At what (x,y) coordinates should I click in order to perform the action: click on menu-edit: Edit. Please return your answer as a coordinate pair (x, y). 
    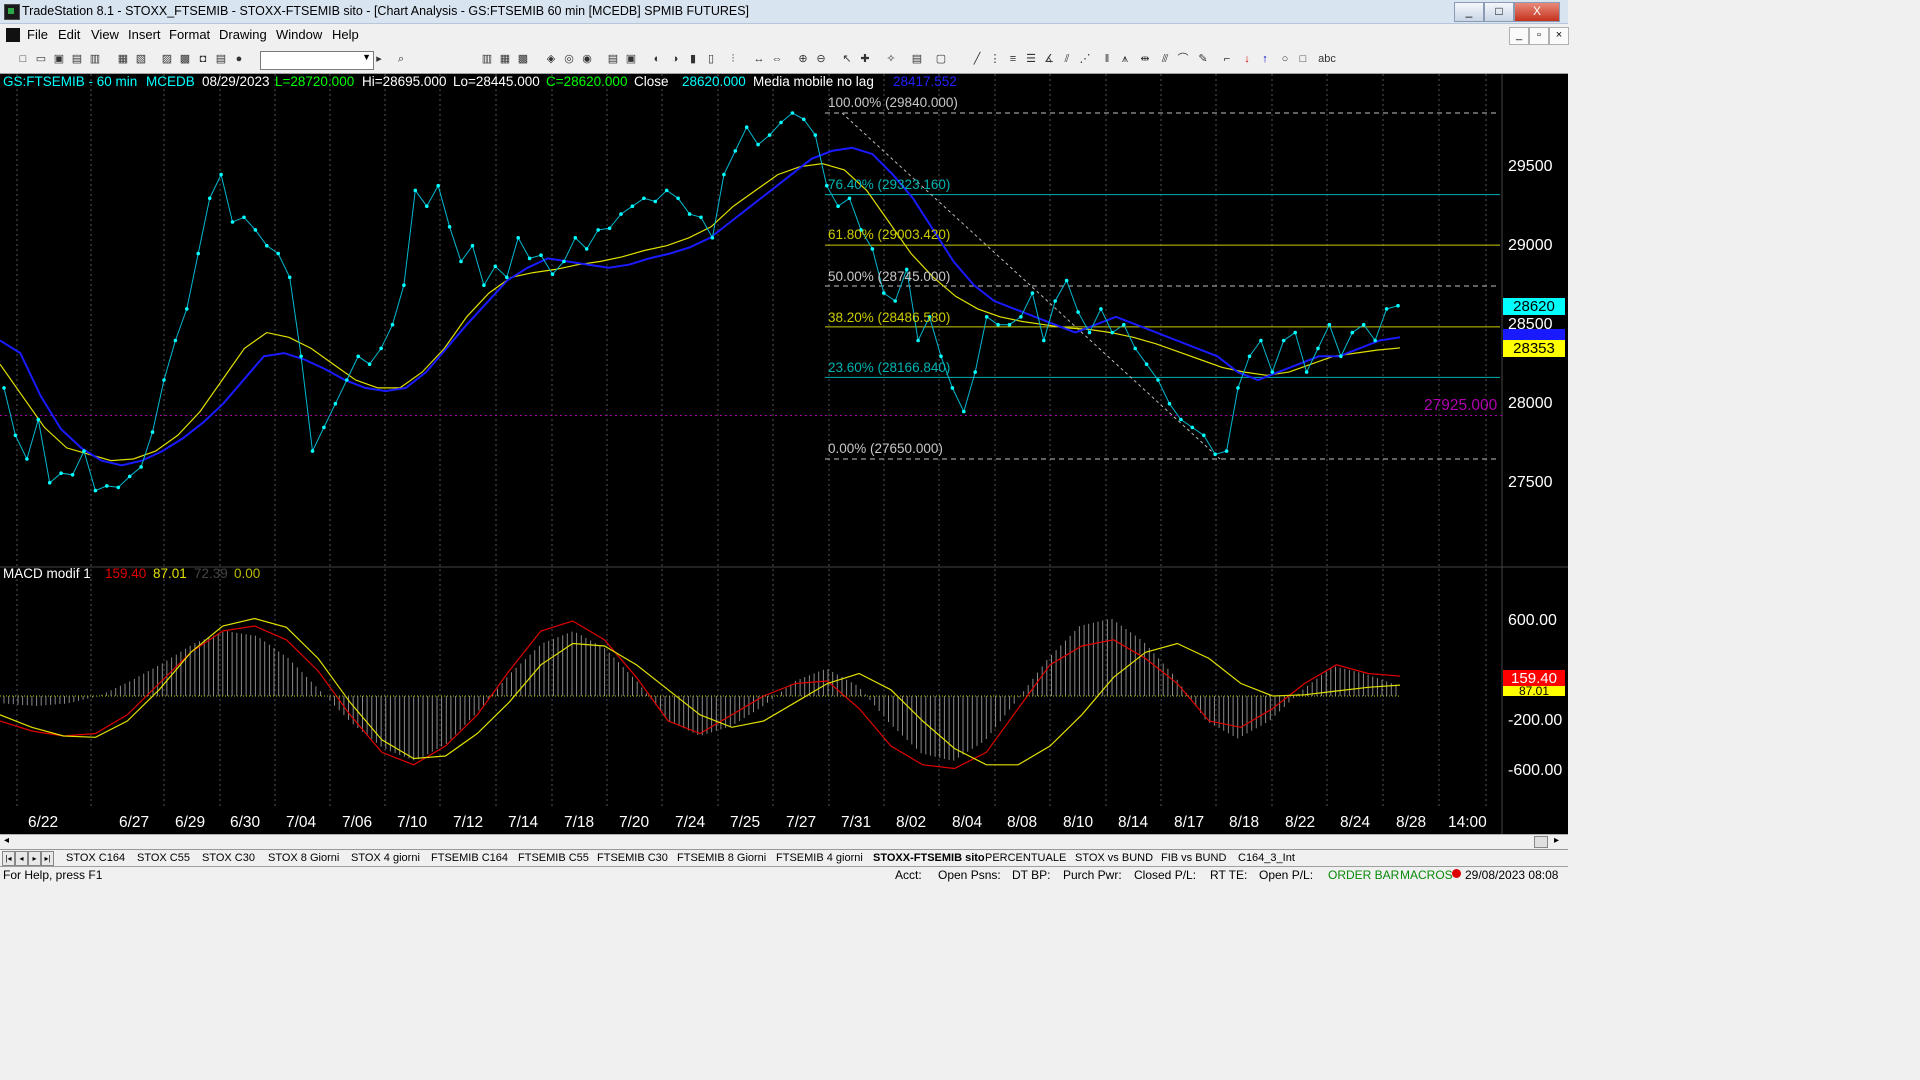
    Looking at the image, I should click on (69, 34).